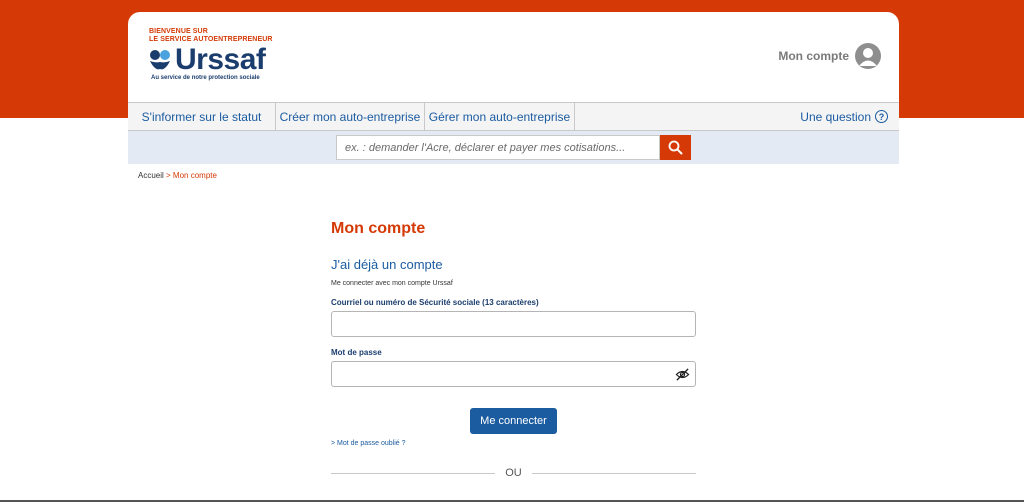 This screenshot has height=502, width=1024. I want to click on search-input, so click(498, 147).